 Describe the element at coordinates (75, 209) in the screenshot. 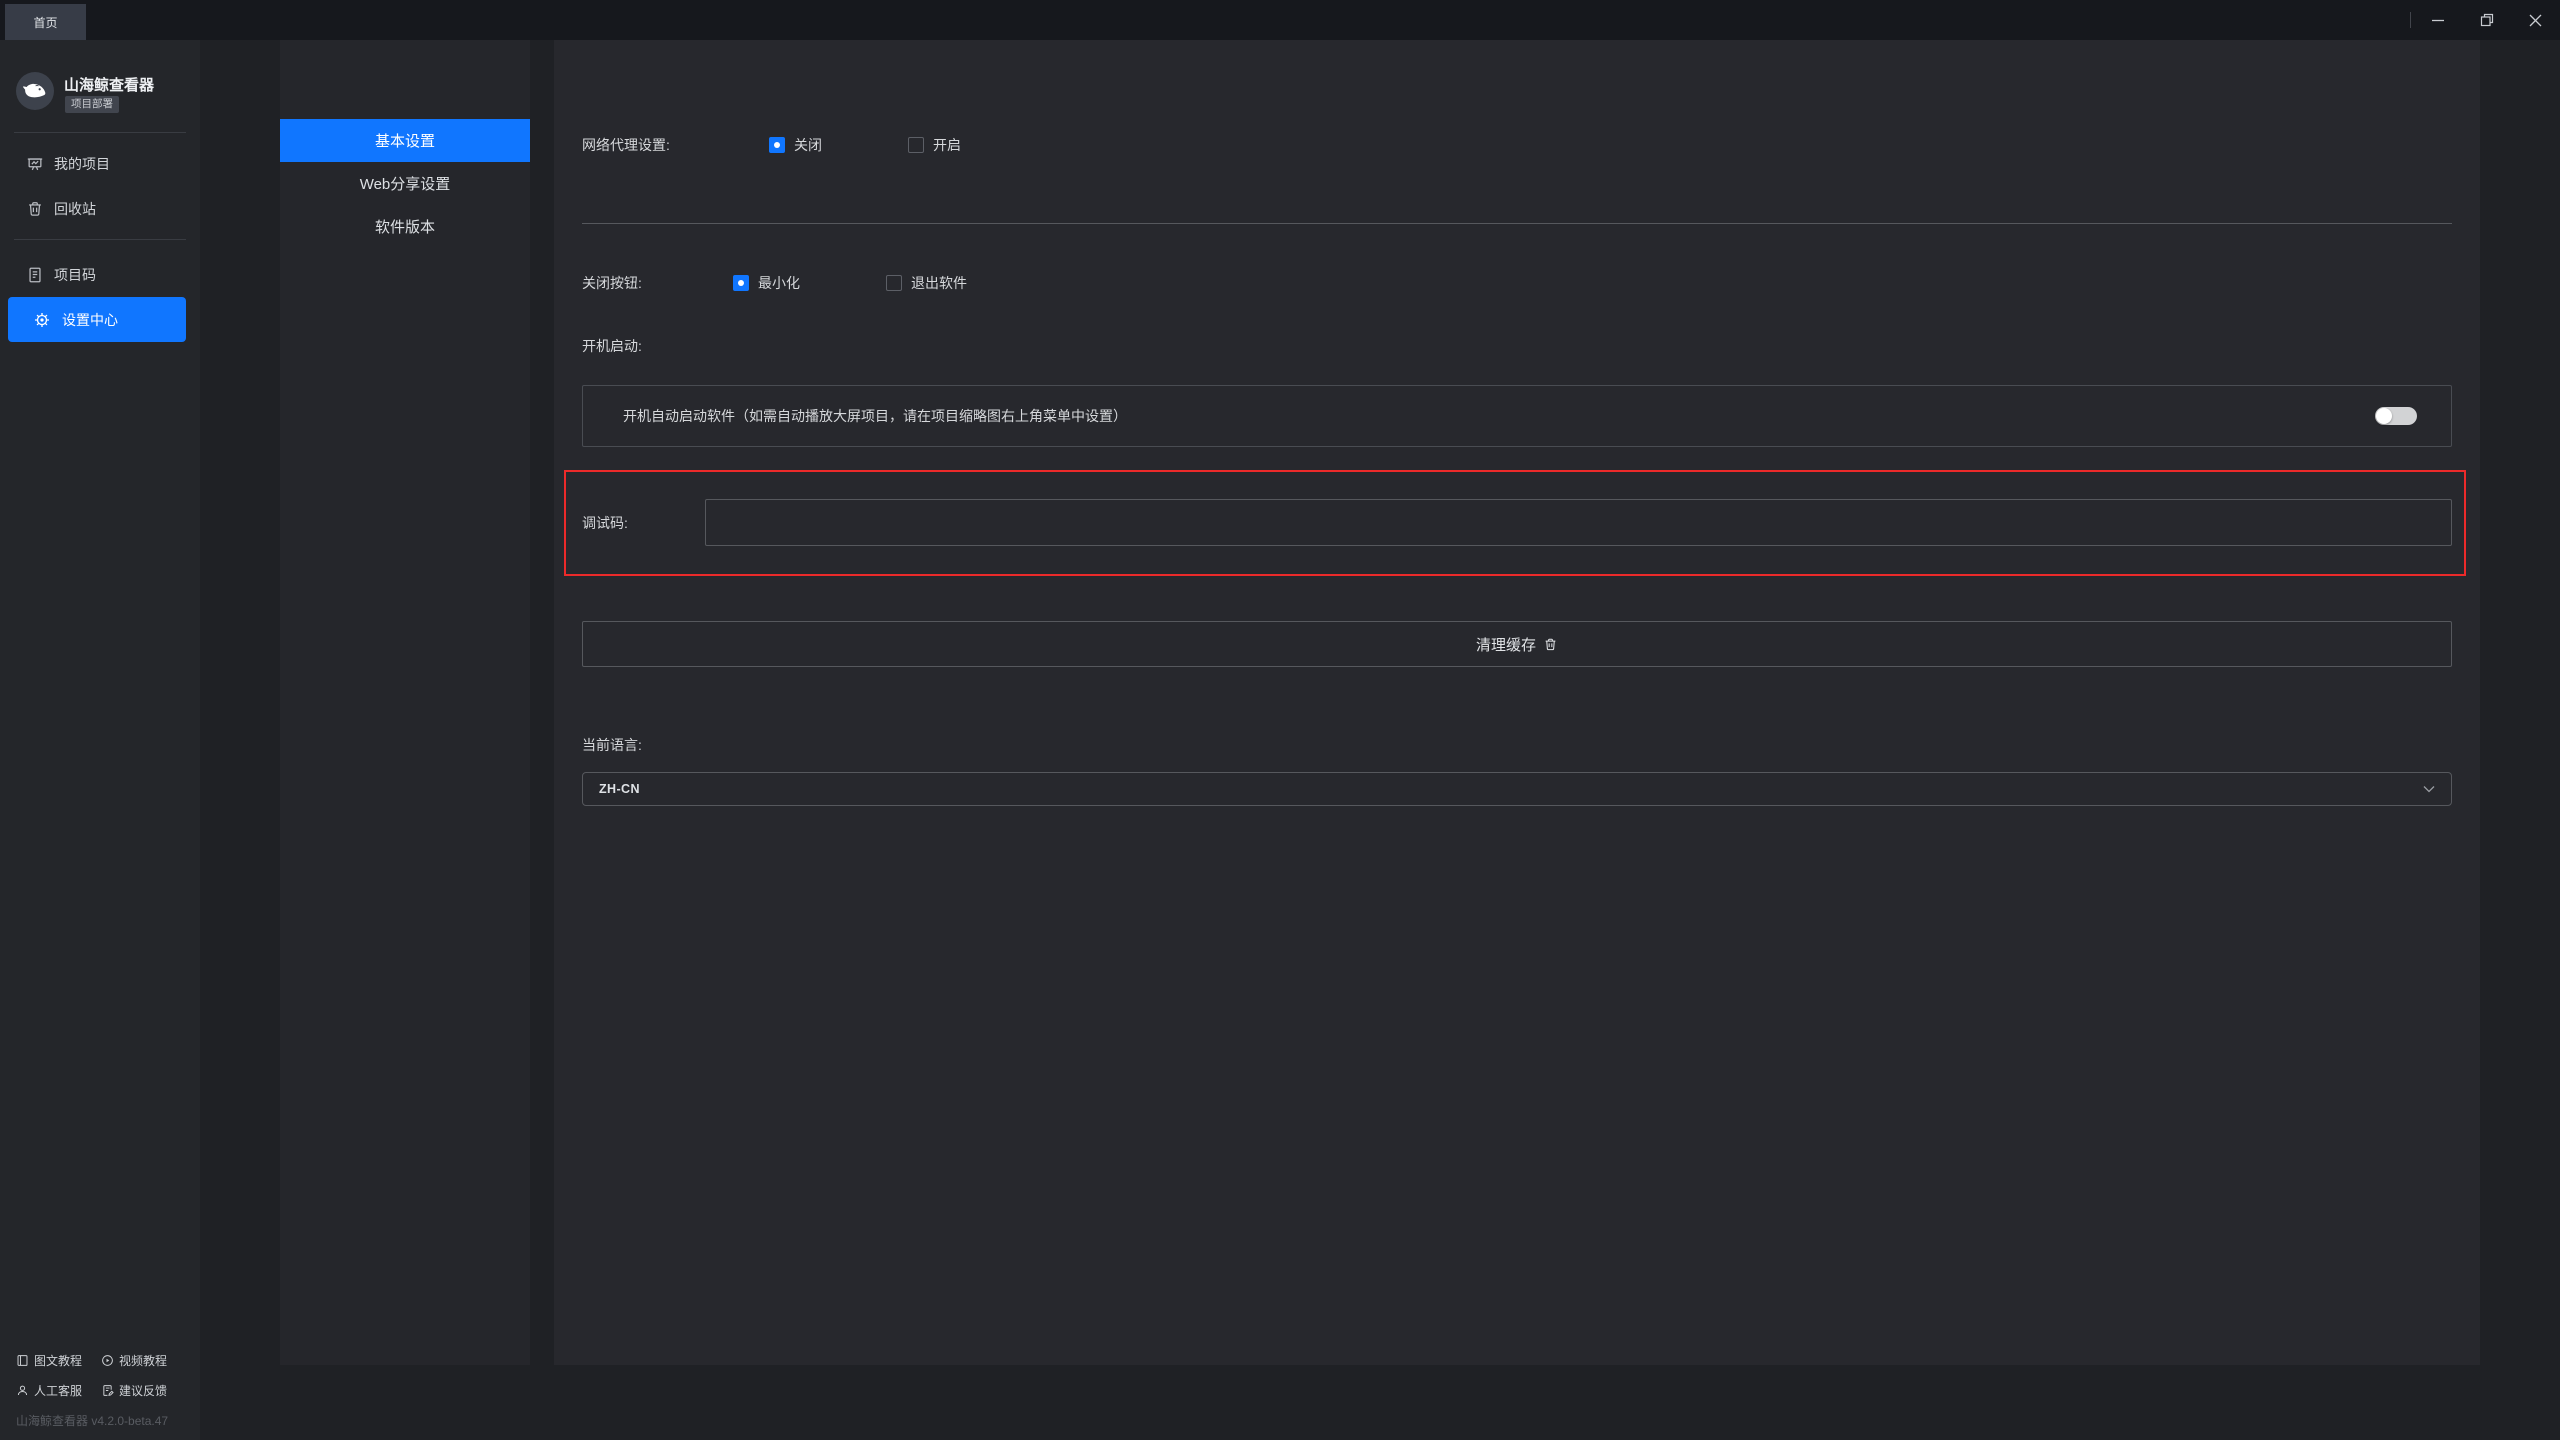

I see `sidebar-item-label: 回收站` at that location.